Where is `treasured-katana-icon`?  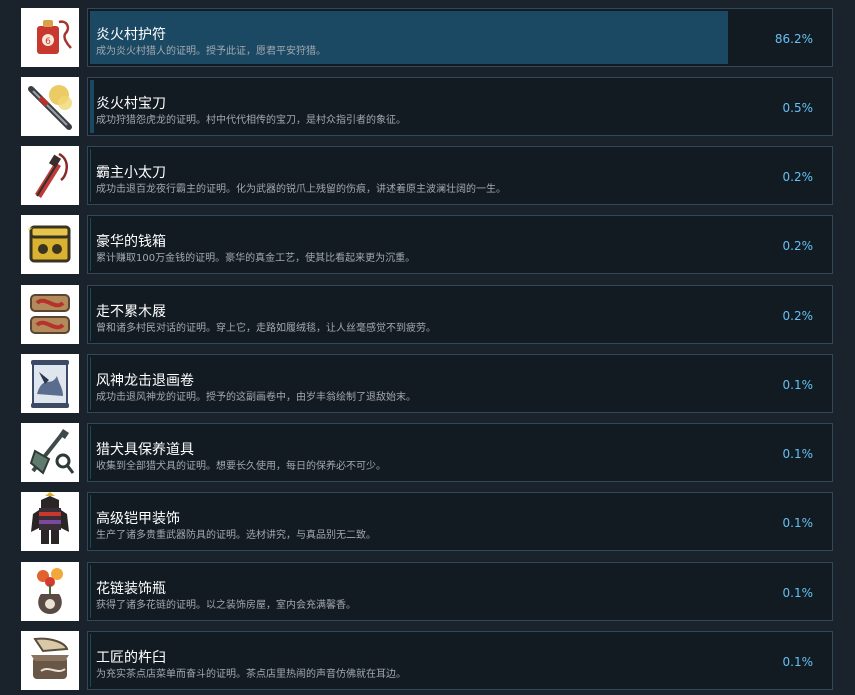 treasured-katana-icon is located at coordinates (50, 107).